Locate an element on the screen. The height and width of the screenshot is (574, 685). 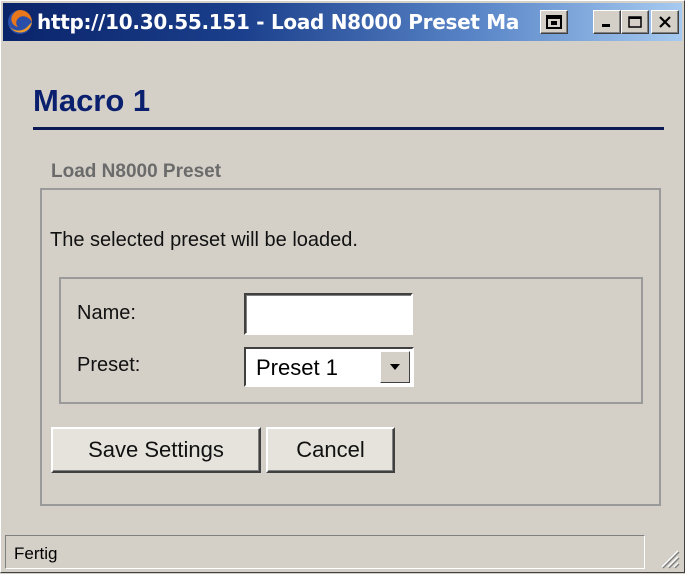
status-bar: Fertig is located at coordinates (342, 552).